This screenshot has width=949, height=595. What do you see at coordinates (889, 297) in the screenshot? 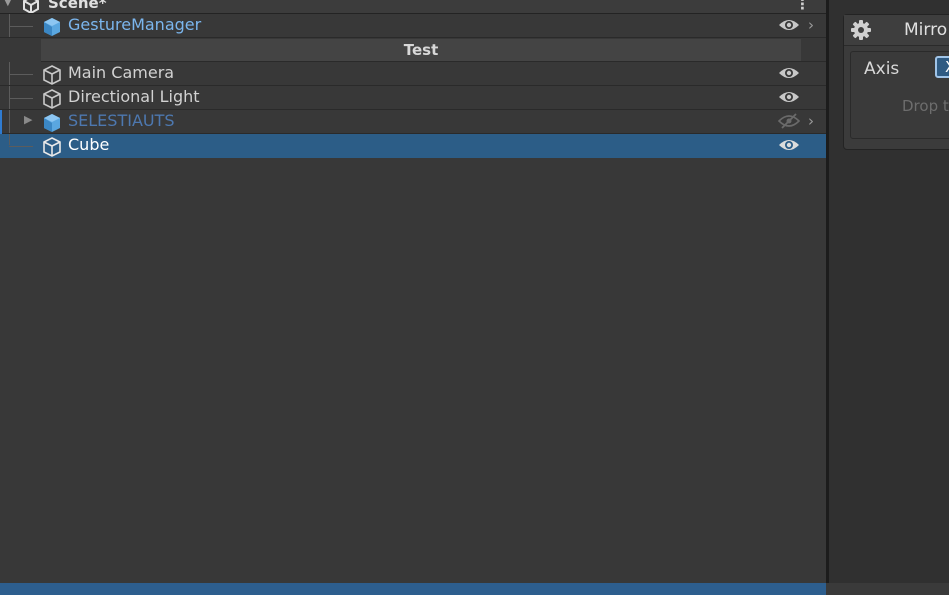
I see `inspector-panel: Mirro Axis X Drop t` at bounding box center [889, 297].